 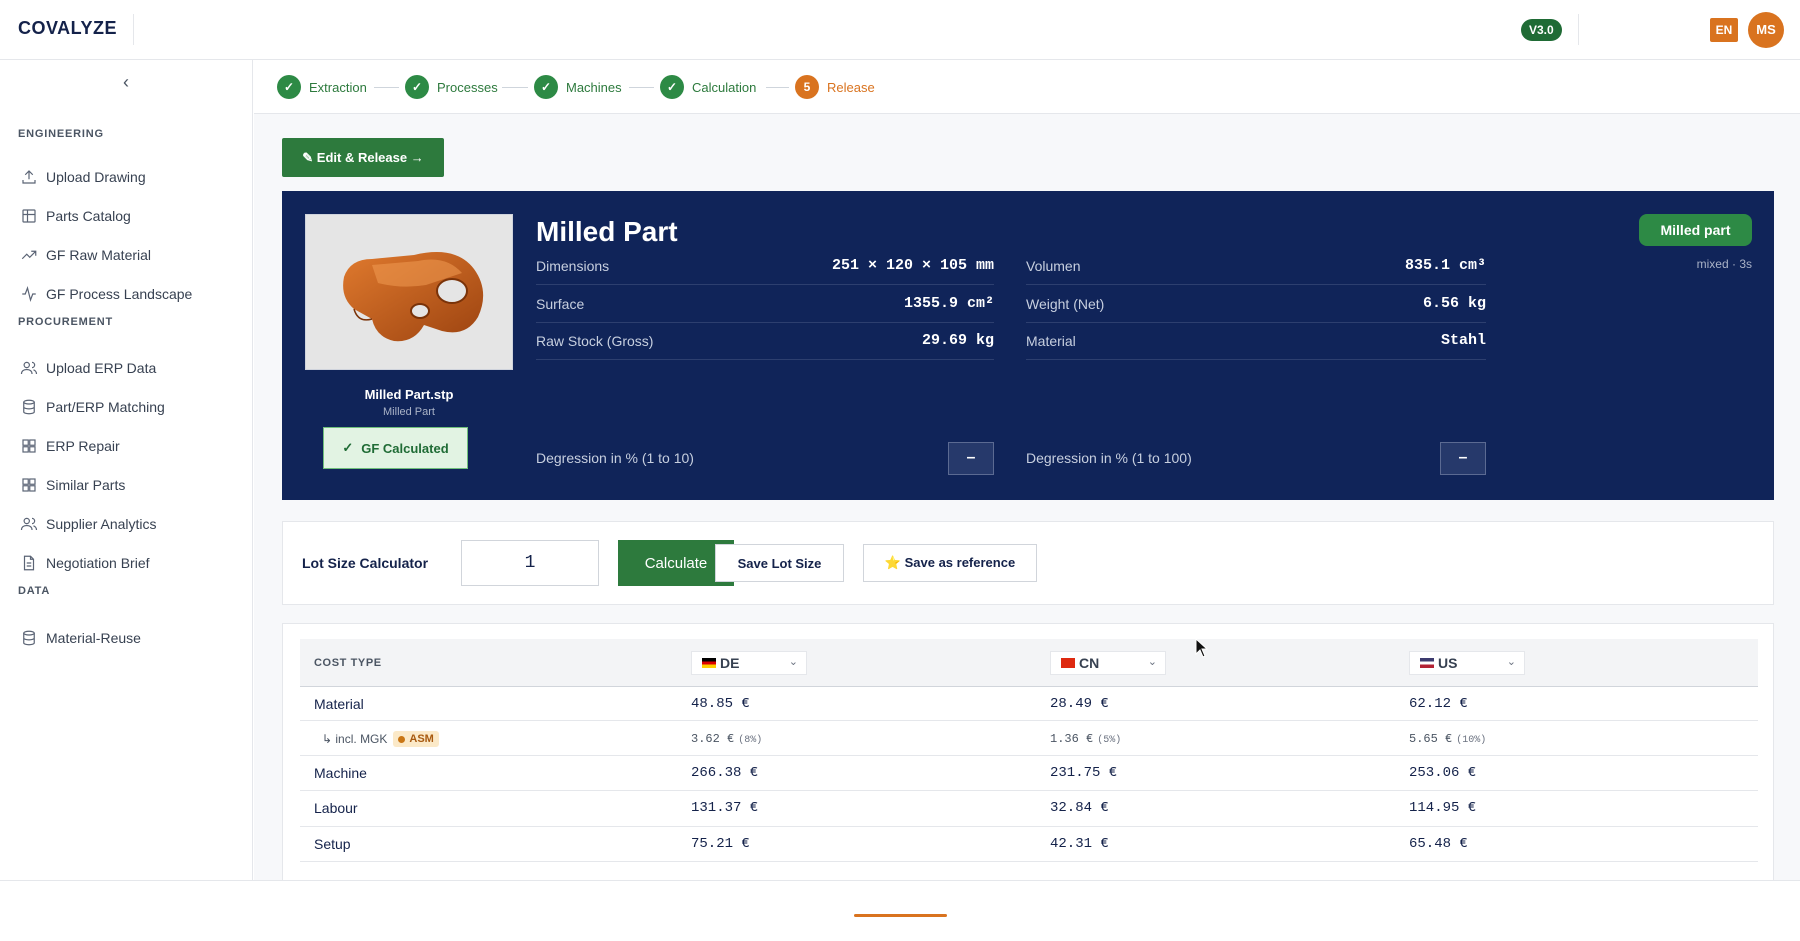 What do you see at coordinates (1724, 30) in the screenshot?
I see `language-button: EN` at bounding box center [1724, 30].